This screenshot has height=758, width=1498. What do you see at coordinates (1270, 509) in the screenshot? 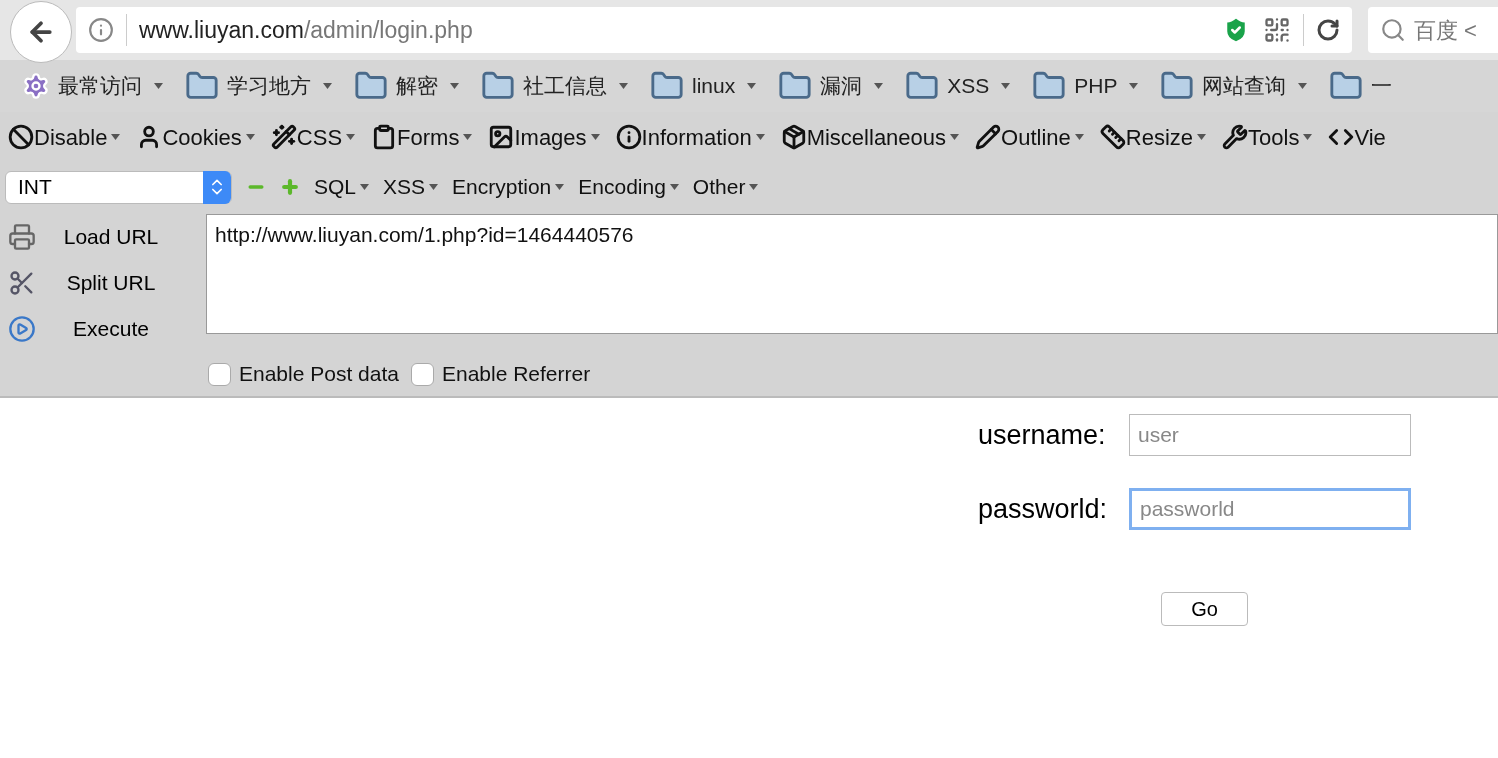
I see `input-field: passworld` at bounding box center [1270, 509].